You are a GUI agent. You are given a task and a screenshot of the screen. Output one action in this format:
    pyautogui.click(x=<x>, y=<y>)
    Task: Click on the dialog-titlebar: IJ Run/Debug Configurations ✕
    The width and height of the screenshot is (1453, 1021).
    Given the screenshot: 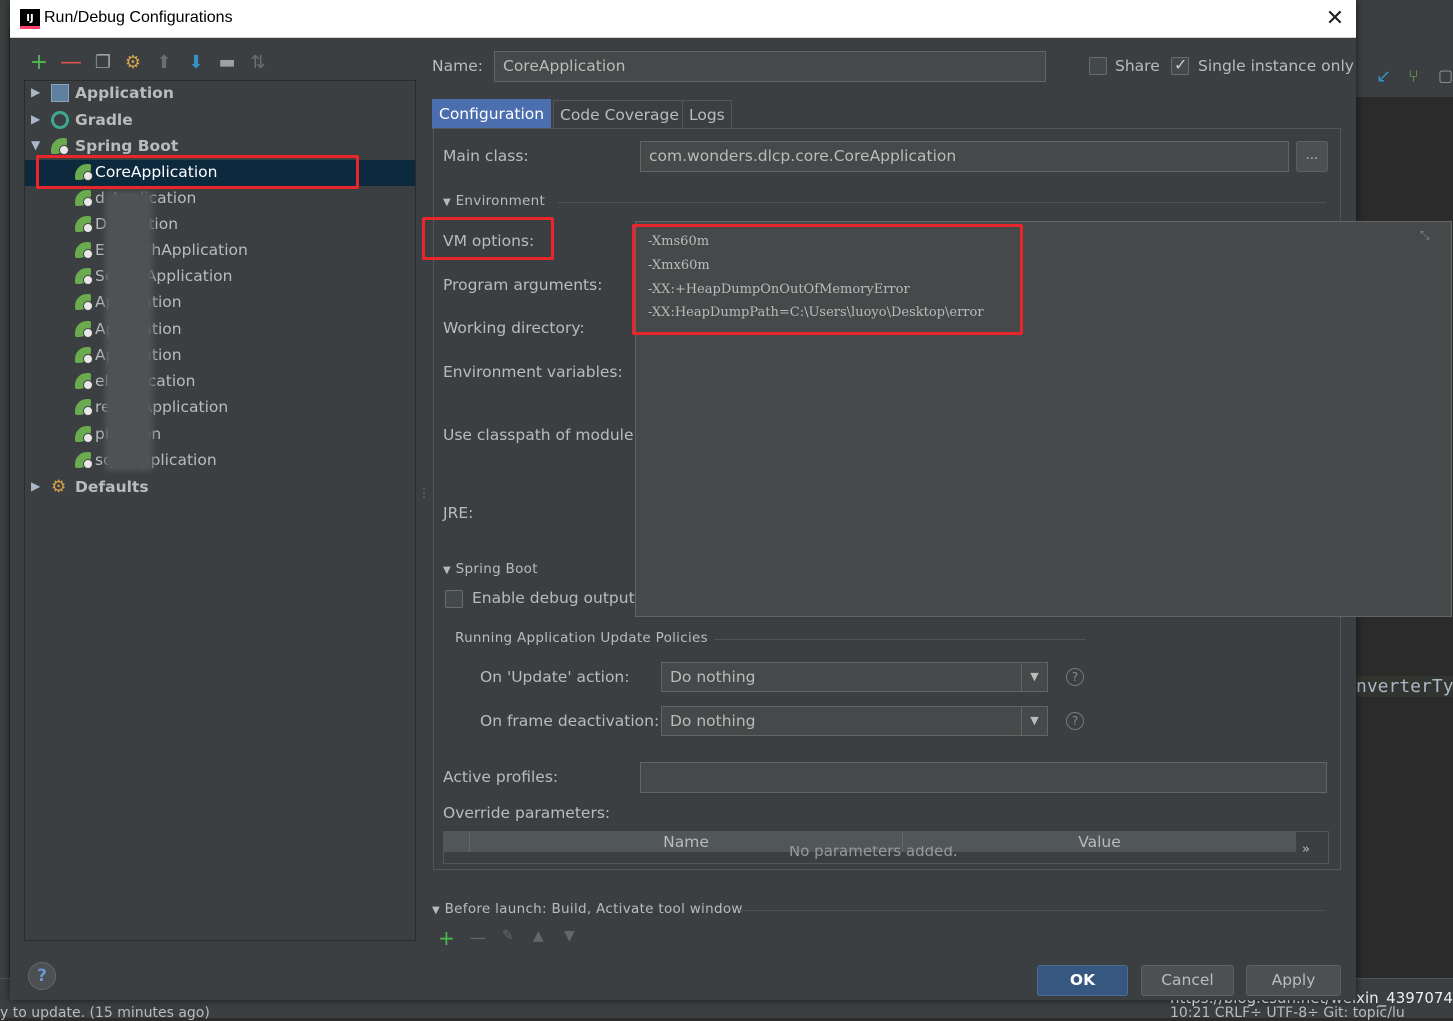 What is the action you would take?
    pyautogui.click(x=683, y=19)
    